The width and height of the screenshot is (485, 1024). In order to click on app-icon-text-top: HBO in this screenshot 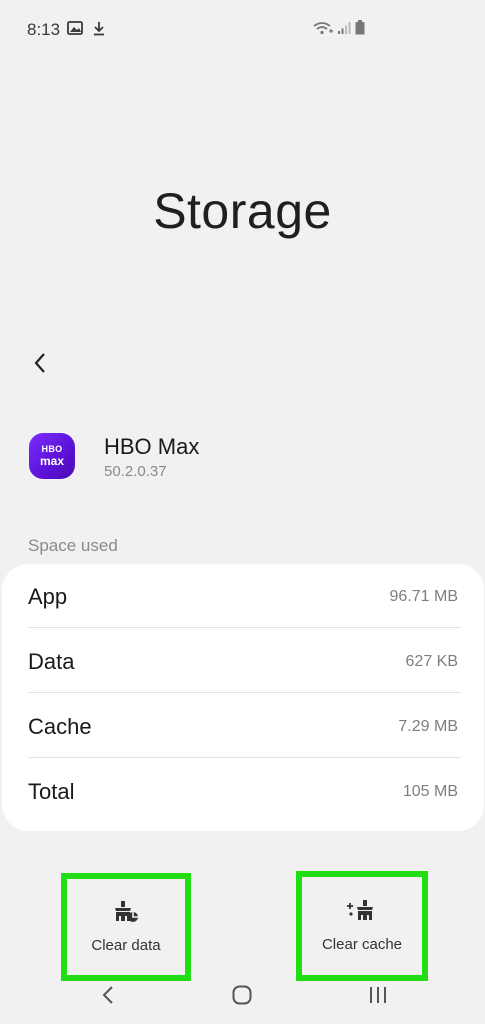, I will do `click(52, 449)`.